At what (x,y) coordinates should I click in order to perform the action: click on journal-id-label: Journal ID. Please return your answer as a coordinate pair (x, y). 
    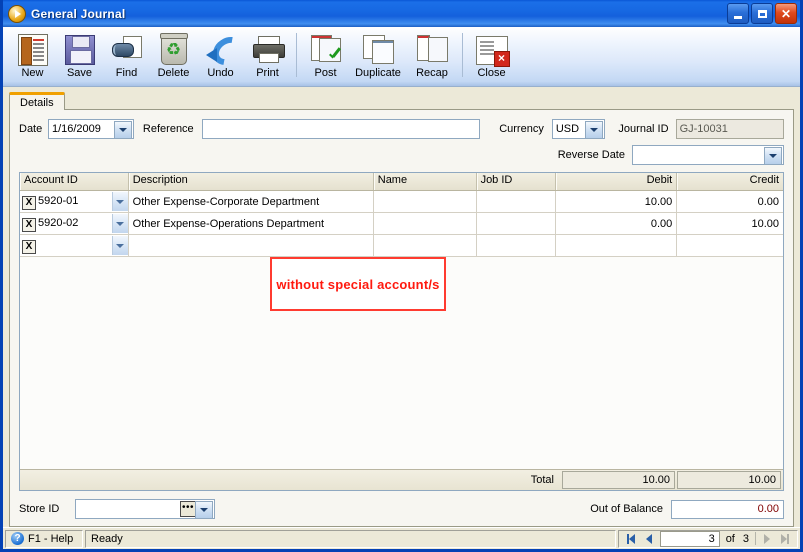
    Looking at the image, I should click on (643, 128).